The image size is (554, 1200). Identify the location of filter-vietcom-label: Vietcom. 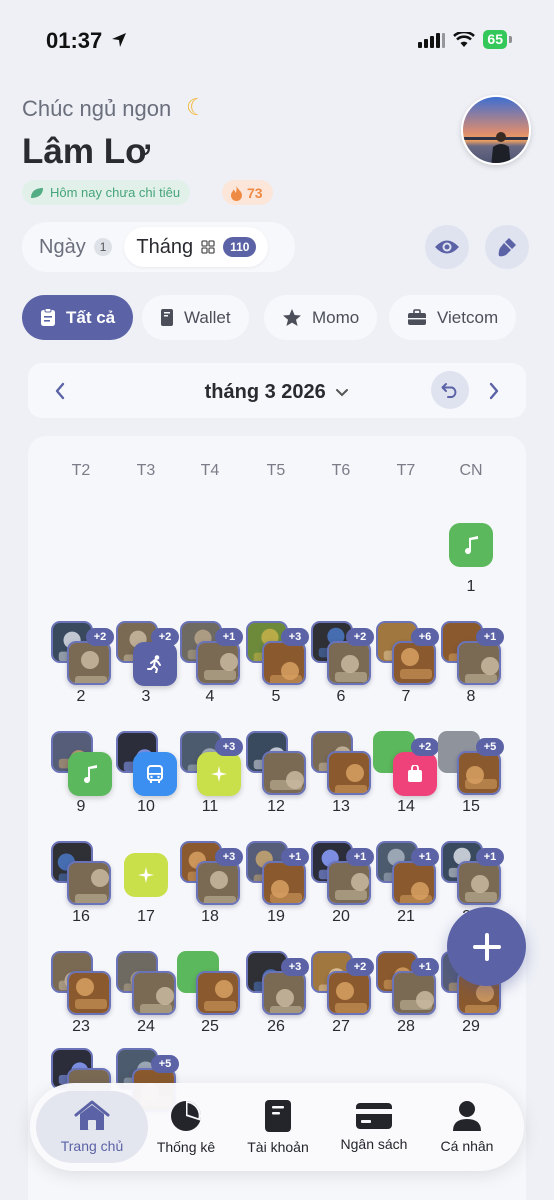
(468, 317).